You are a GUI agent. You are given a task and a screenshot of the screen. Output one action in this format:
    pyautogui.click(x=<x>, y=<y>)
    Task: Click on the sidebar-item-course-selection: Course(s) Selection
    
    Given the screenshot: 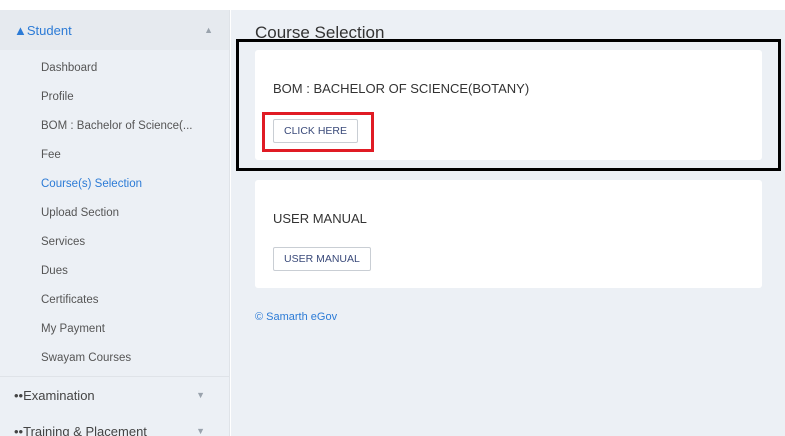 What is the action you would take?
    pyautogui.click(x=114, y=183)
    